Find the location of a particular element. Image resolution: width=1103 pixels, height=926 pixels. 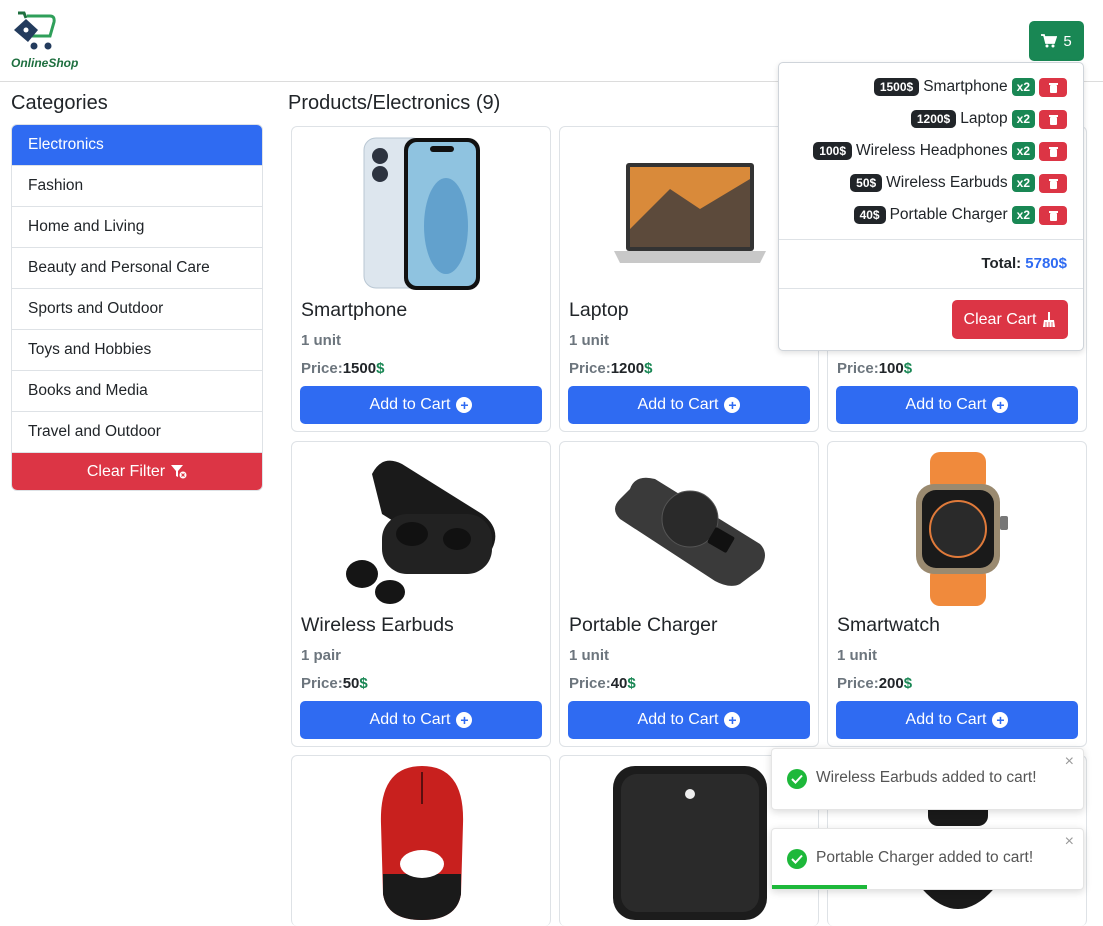

category-item-sports: Sports and Outdoor is located at coordinates (137, 309).